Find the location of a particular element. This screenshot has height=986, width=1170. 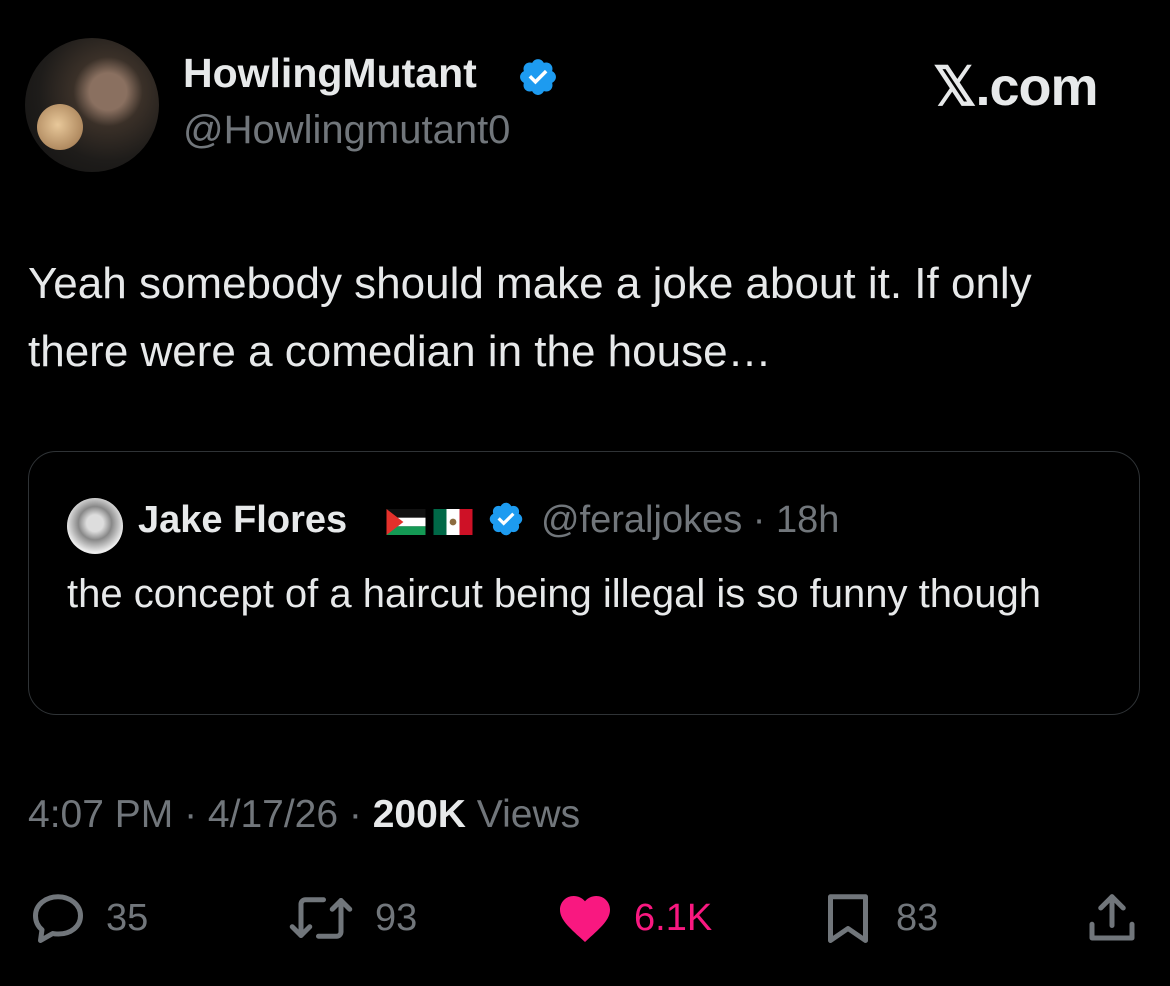

views-count: 200K is located at coordinates (419, 814).